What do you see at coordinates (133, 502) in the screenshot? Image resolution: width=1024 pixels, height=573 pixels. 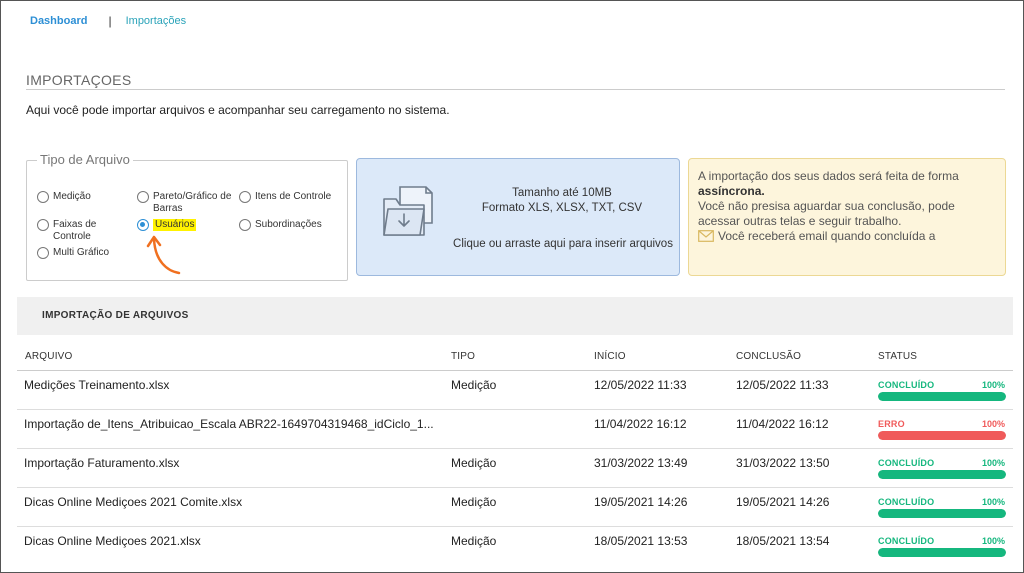 I see `cell-file: Dicas Online Mediçoes 2021 Comite.xlsx` at bounding box center [133, 502].